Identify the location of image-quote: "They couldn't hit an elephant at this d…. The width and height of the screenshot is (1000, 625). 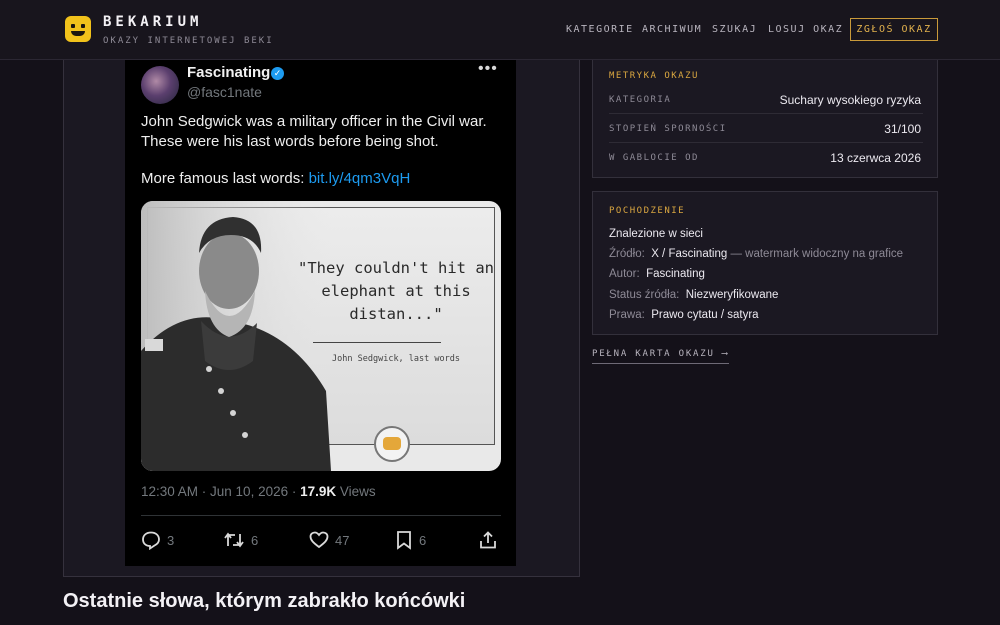
(396, 291).